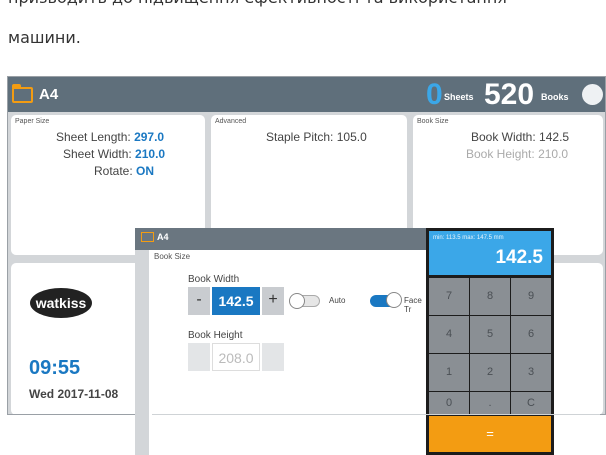  I want to click on sheet-width-value: 210.0, so click(150, 154).